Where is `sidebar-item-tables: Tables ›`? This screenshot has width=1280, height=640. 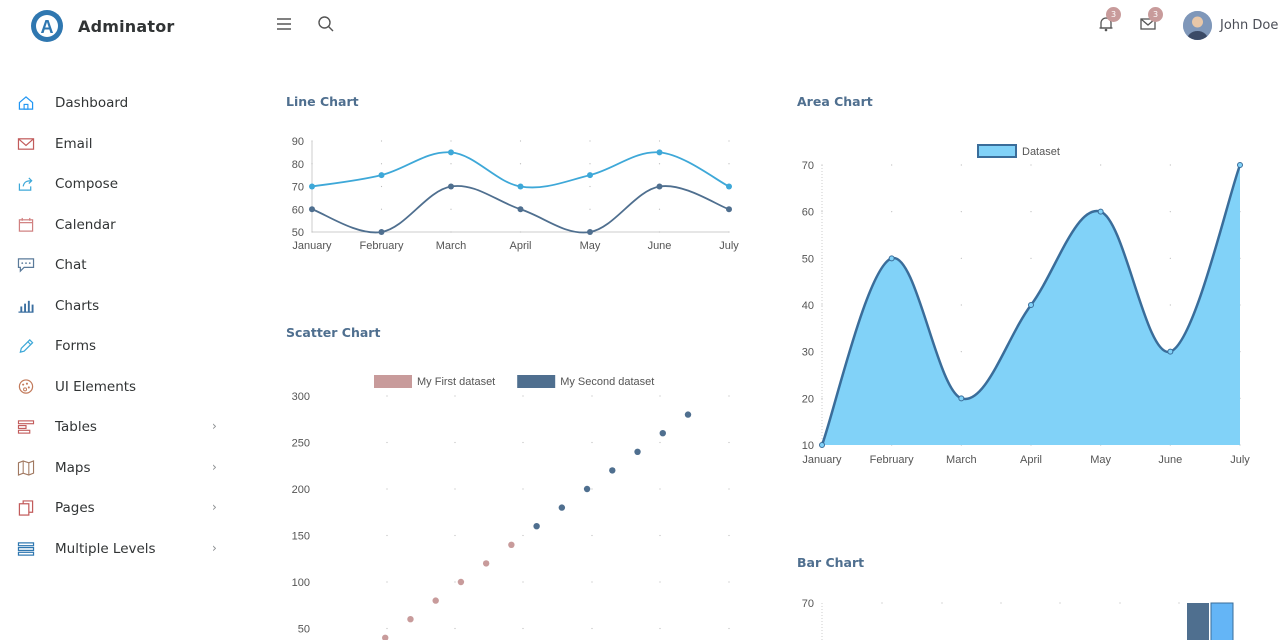 sidebar-item-tables: Tables › is located at coordinates (120, 427).